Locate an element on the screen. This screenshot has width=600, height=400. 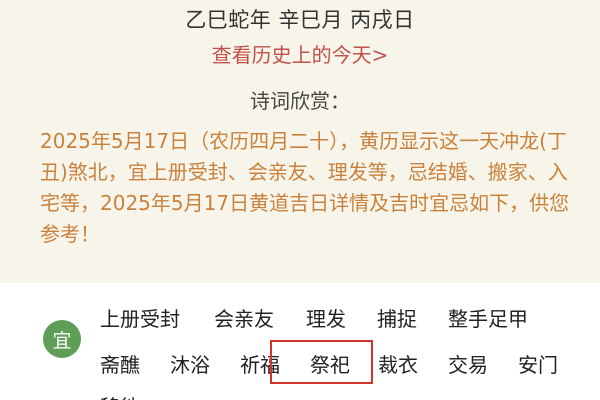
yi-item-highlighted: 祭祀 is located at coordinates (330, 363).